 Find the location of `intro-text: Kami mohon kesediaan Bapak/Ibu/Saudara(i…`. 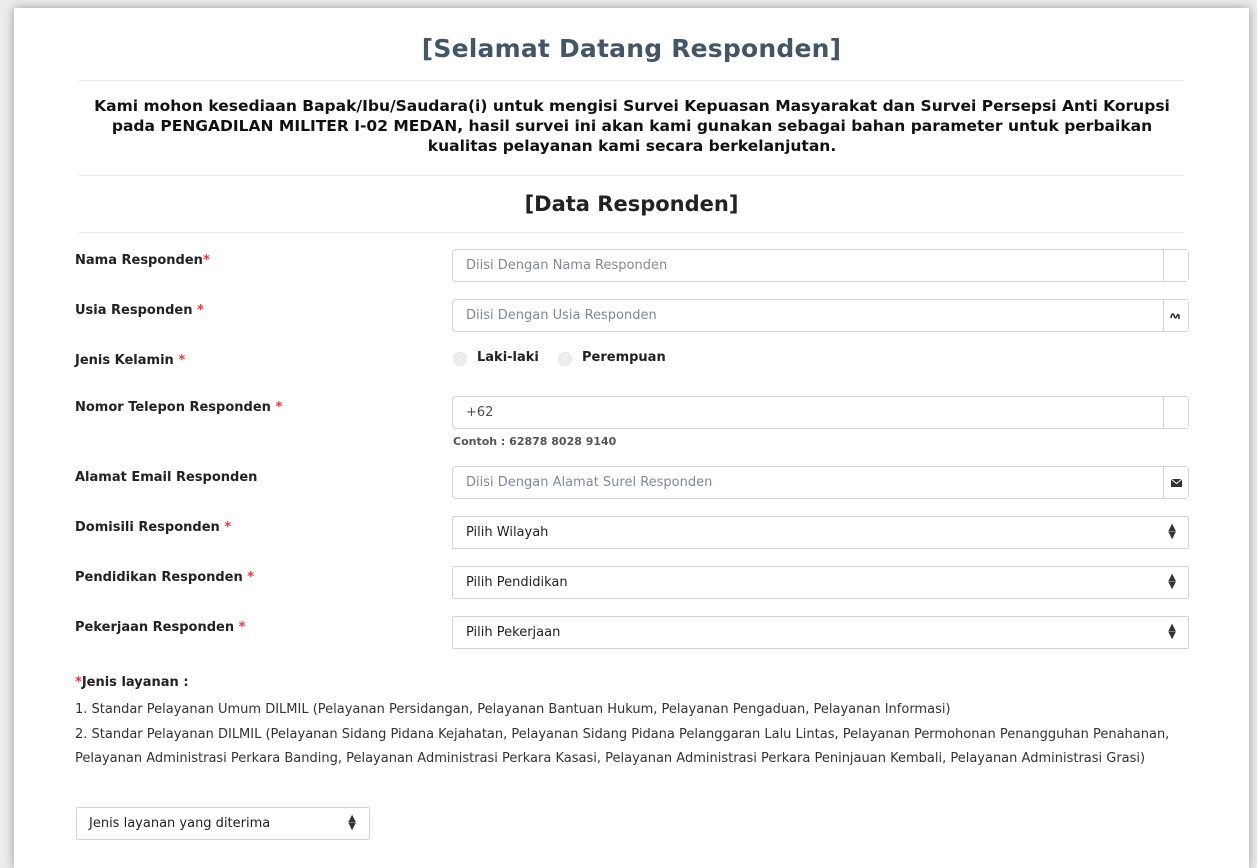

intro-text: Kami mohon kesediaan Bapak/Ibu/Saudara(i… is located at coordinates (632, 126).